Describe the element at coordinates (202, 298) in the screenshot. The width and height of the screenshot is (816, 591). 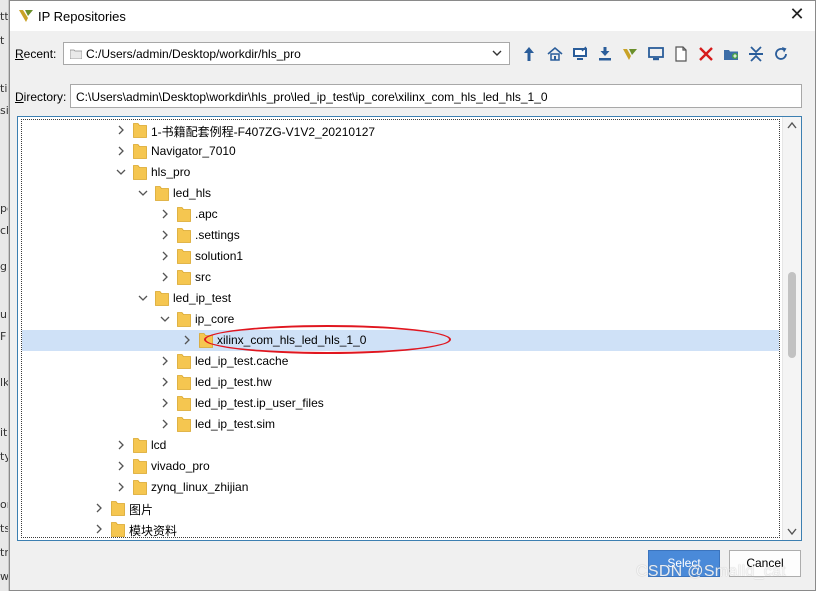
I see `tree-row-label: led_ip_test` at that location.